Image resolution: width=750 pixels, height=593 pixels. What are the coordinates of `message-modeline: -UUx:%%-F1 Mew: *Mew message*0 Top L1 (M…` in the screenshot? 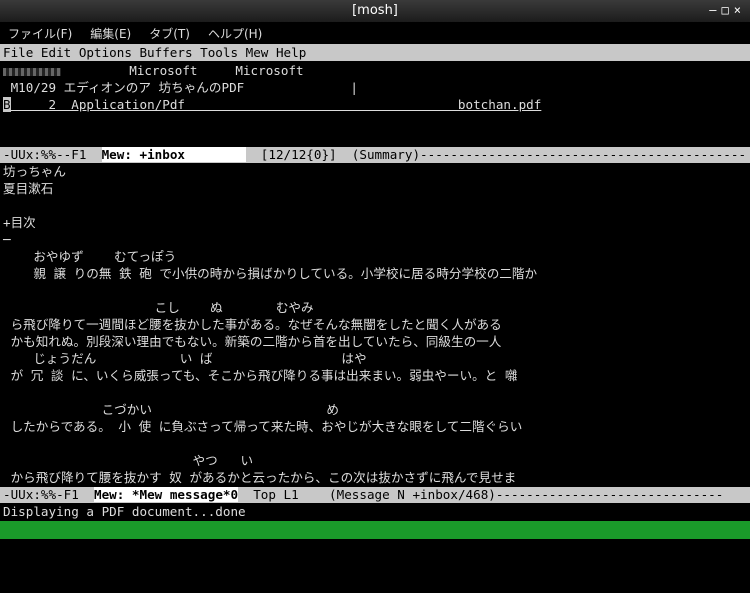 It's located at (375, 495).